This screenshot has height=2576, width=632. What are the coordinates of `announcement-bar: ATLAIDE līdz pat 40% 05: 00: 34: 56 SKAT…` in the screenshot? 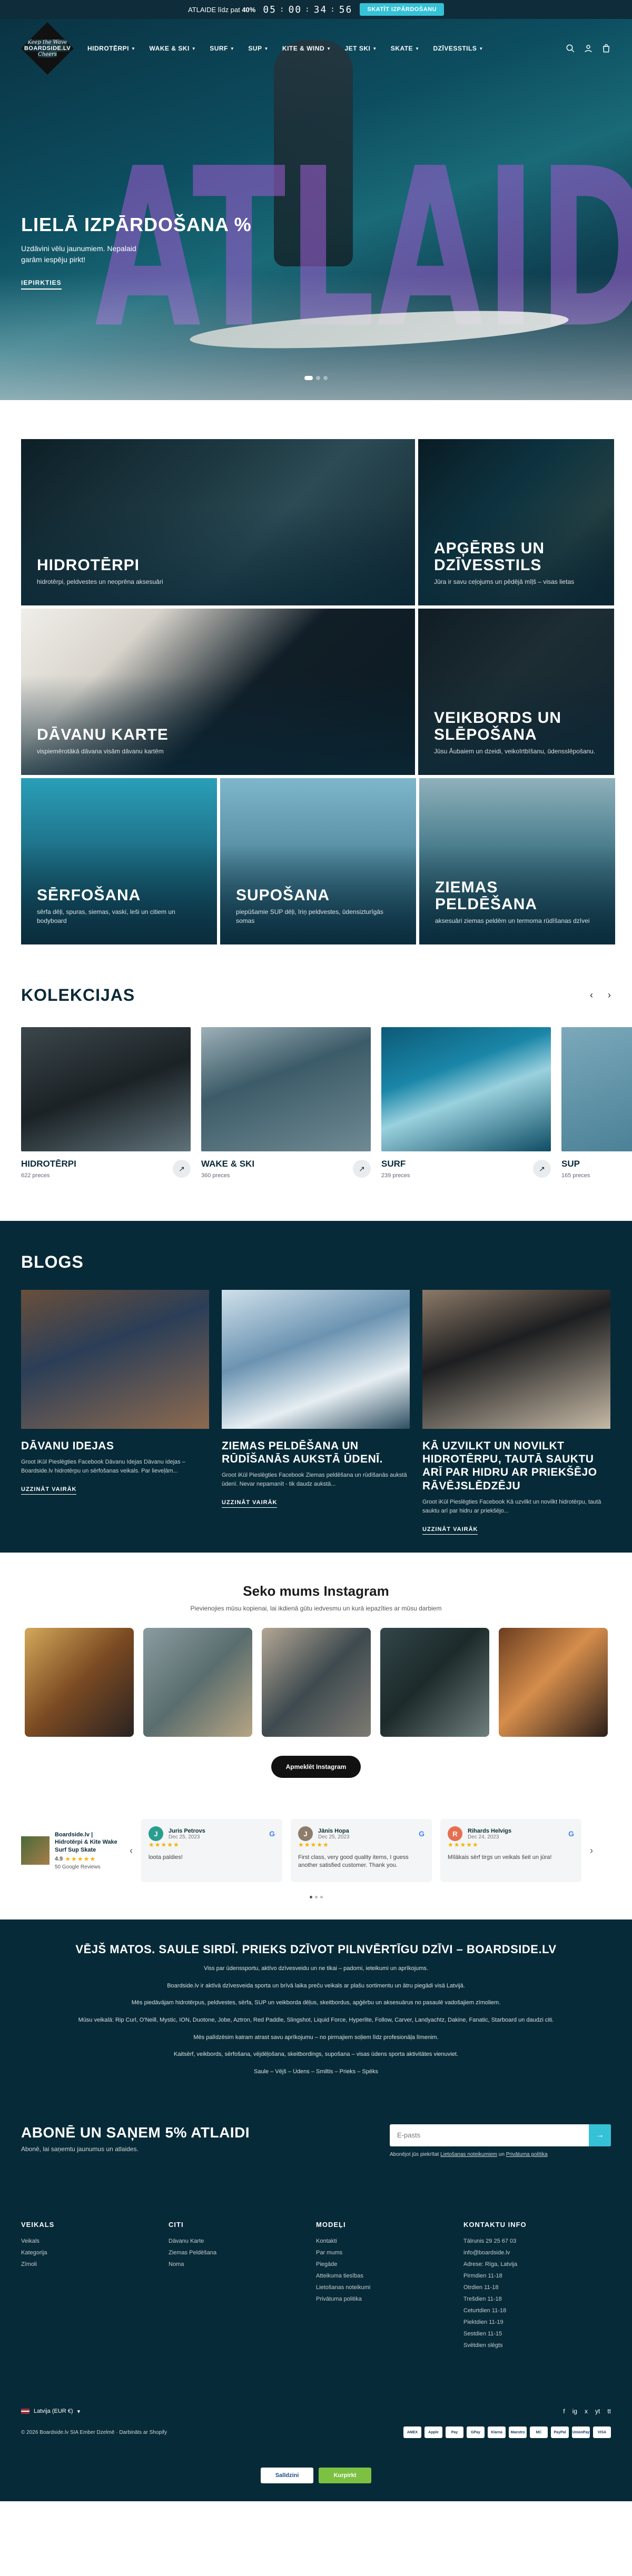 It's located at (316, 9).